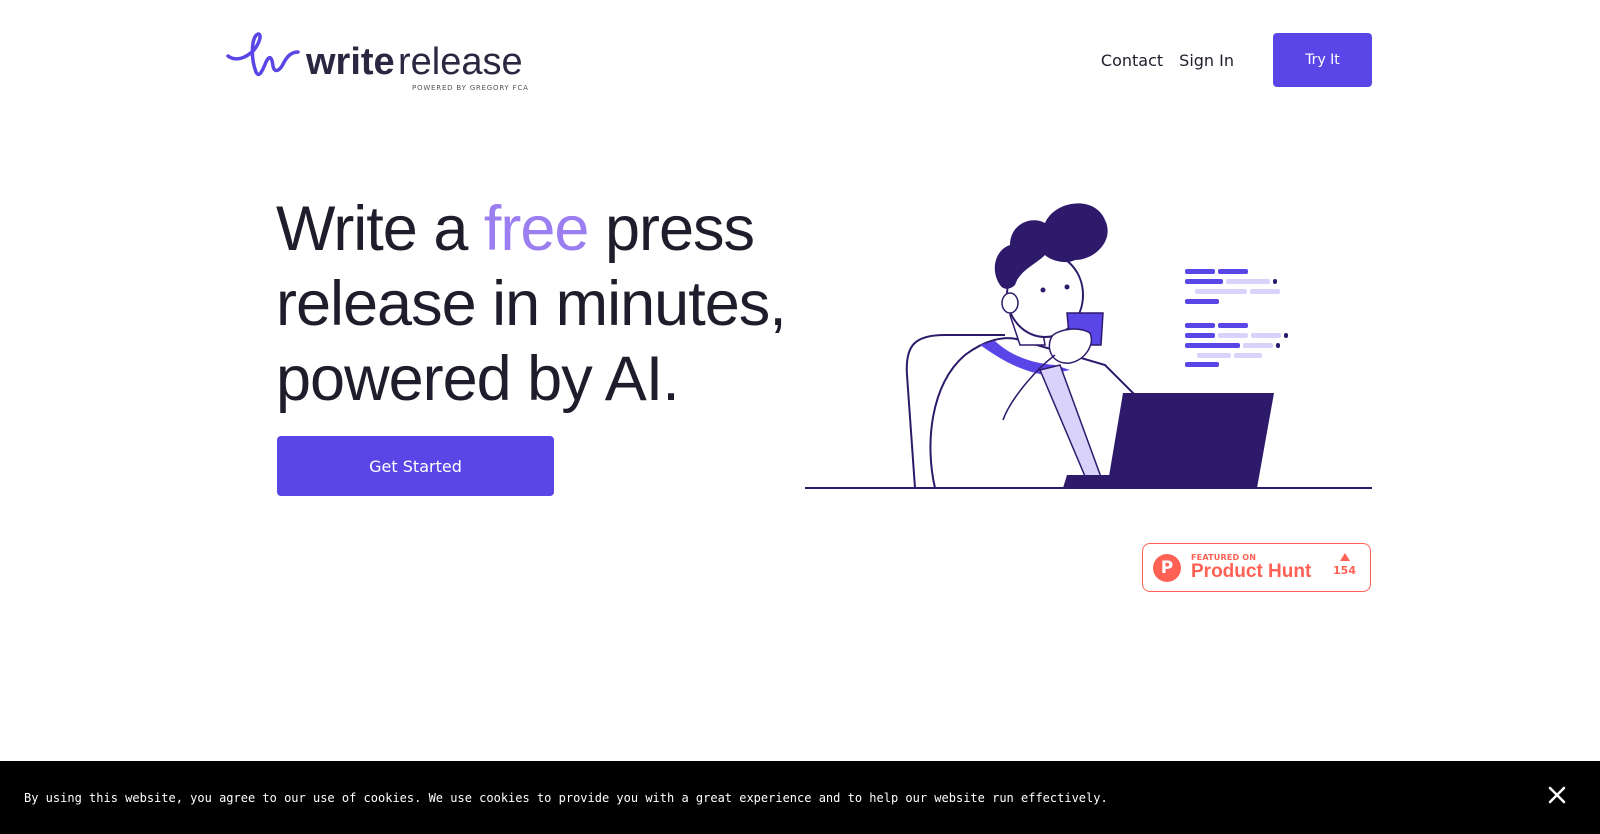 The height and width of the screenshot is (834, 1600). What do you see at coordinates (1557, 795) in the screenshot?
I see `close-icon` at bounding box center [1557, 795].